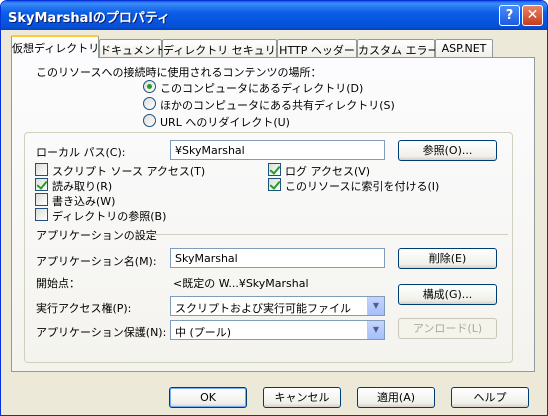  What do you see at coordinates (490, 397) in the screenshot?
I see `help-button: ヘルプ` at bounding box center [490, 397].